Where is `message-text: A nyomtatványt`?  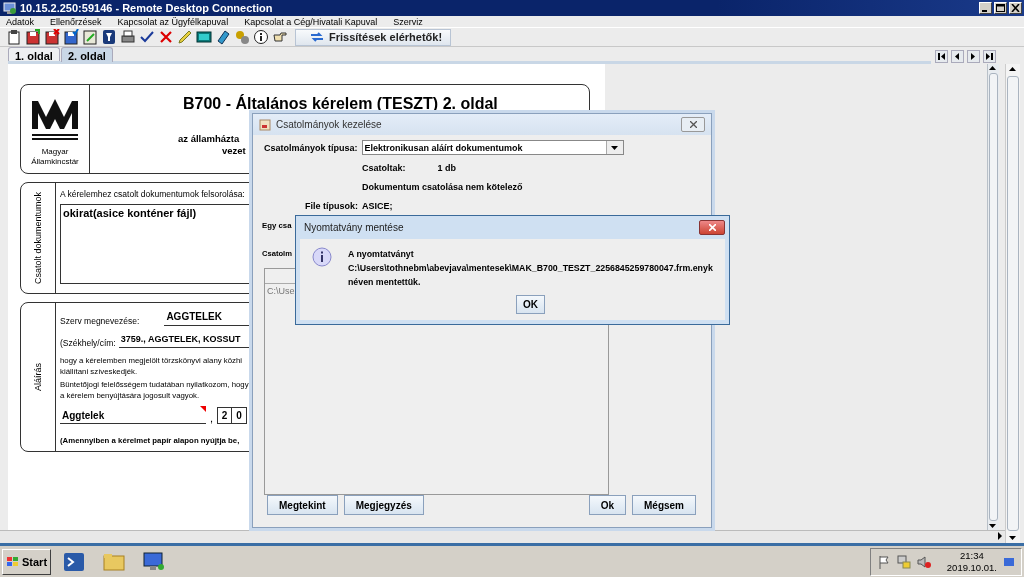
message-text: A nyomtatványt is located at coordinates (381, 254).